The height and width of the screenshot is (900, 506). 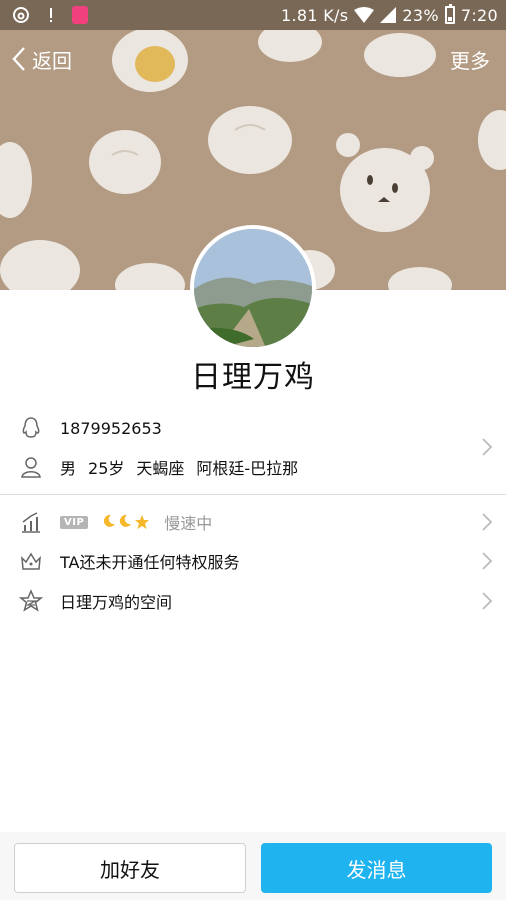 What do you see at coordinates (74, 522) in the screenshot?
I see `vip-badge: VIP` at bounding box center [74, 522].